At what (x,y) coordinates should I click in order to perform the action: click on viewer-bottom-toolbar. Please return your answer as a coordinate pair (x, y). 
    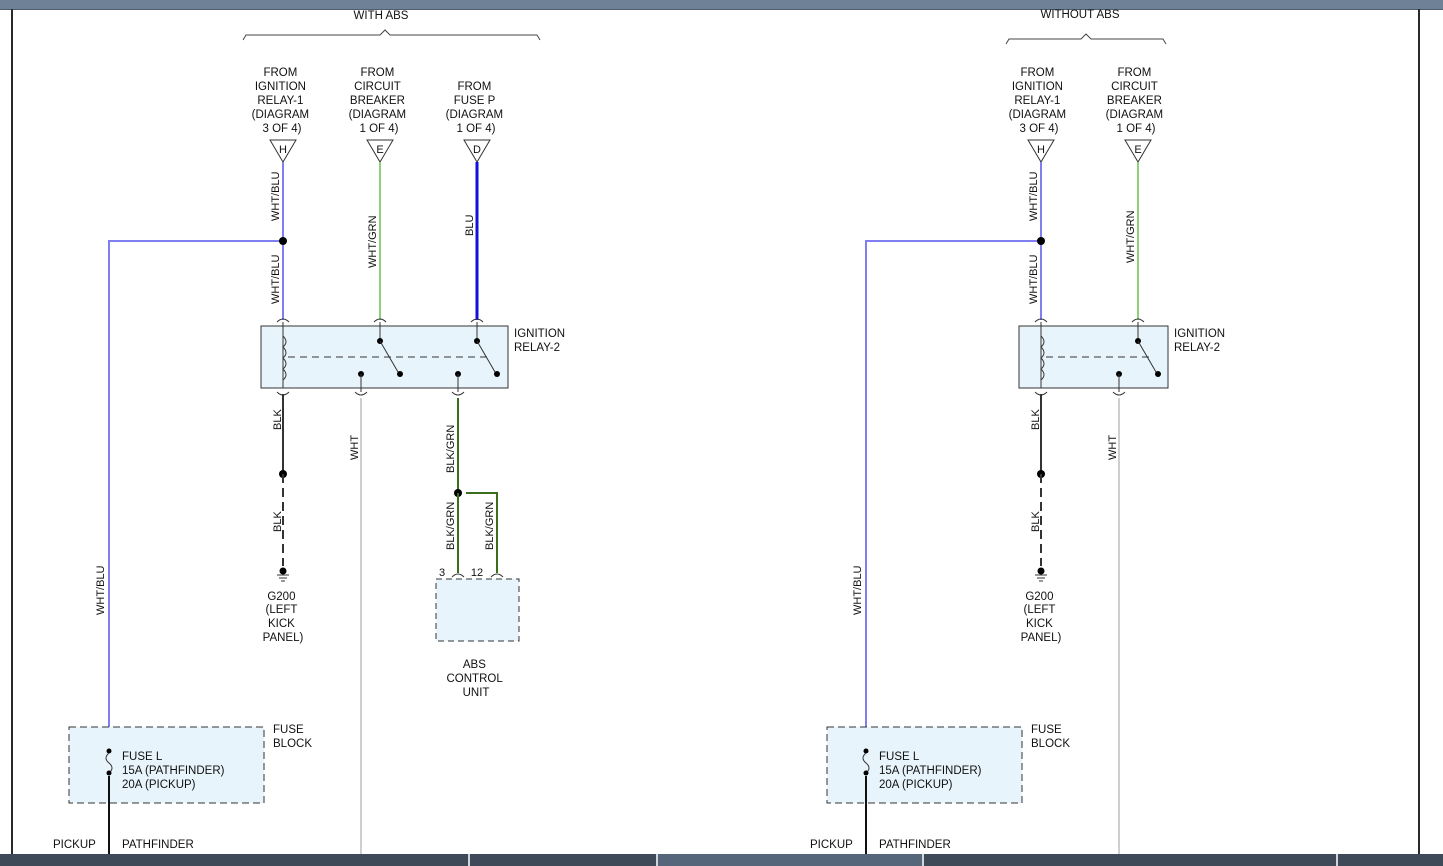
    Looking at the image, I should click on (721, 860).